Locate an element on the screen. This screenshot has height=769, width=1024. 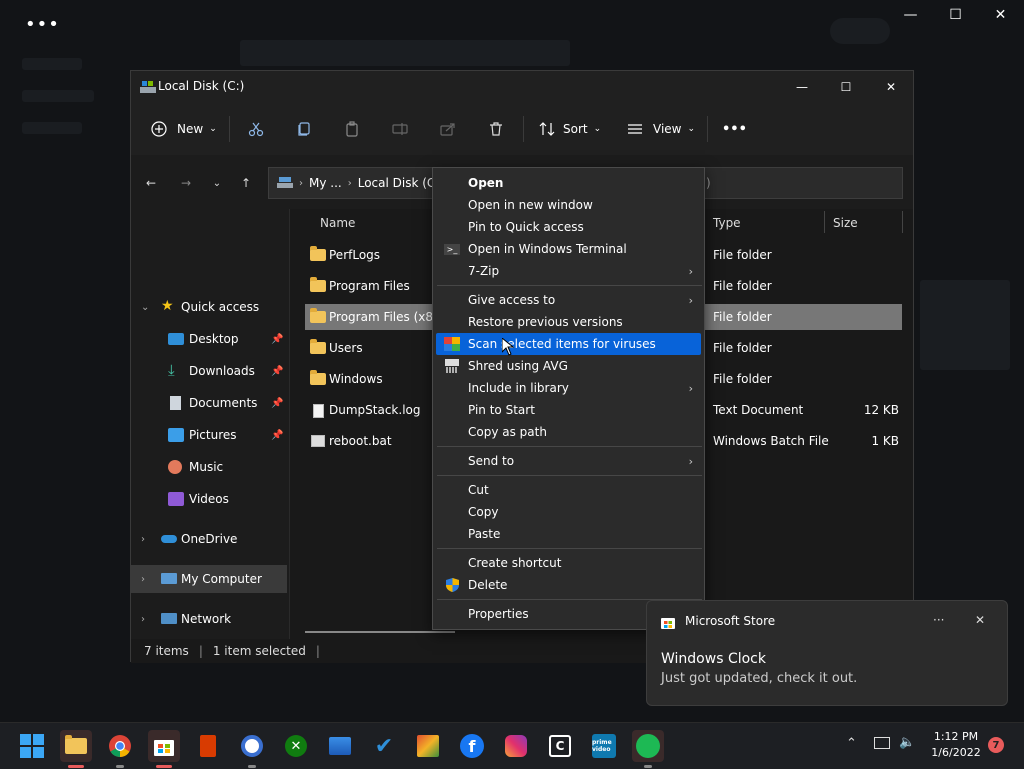
menu-item-shred-avg: Shred using AVG is located at coordinates (568, 366).